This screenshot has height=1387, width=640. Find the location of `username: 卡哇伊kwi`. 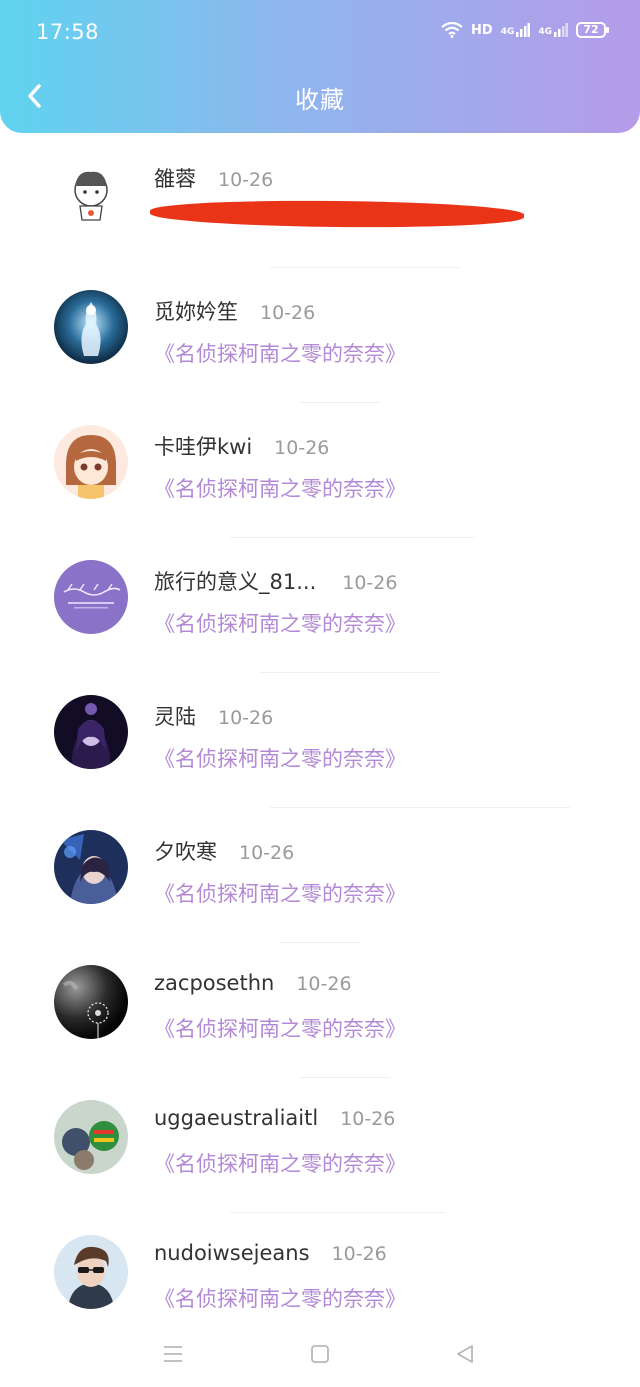

username: 卡哇伊kwi is located at coordinates (203, 446).